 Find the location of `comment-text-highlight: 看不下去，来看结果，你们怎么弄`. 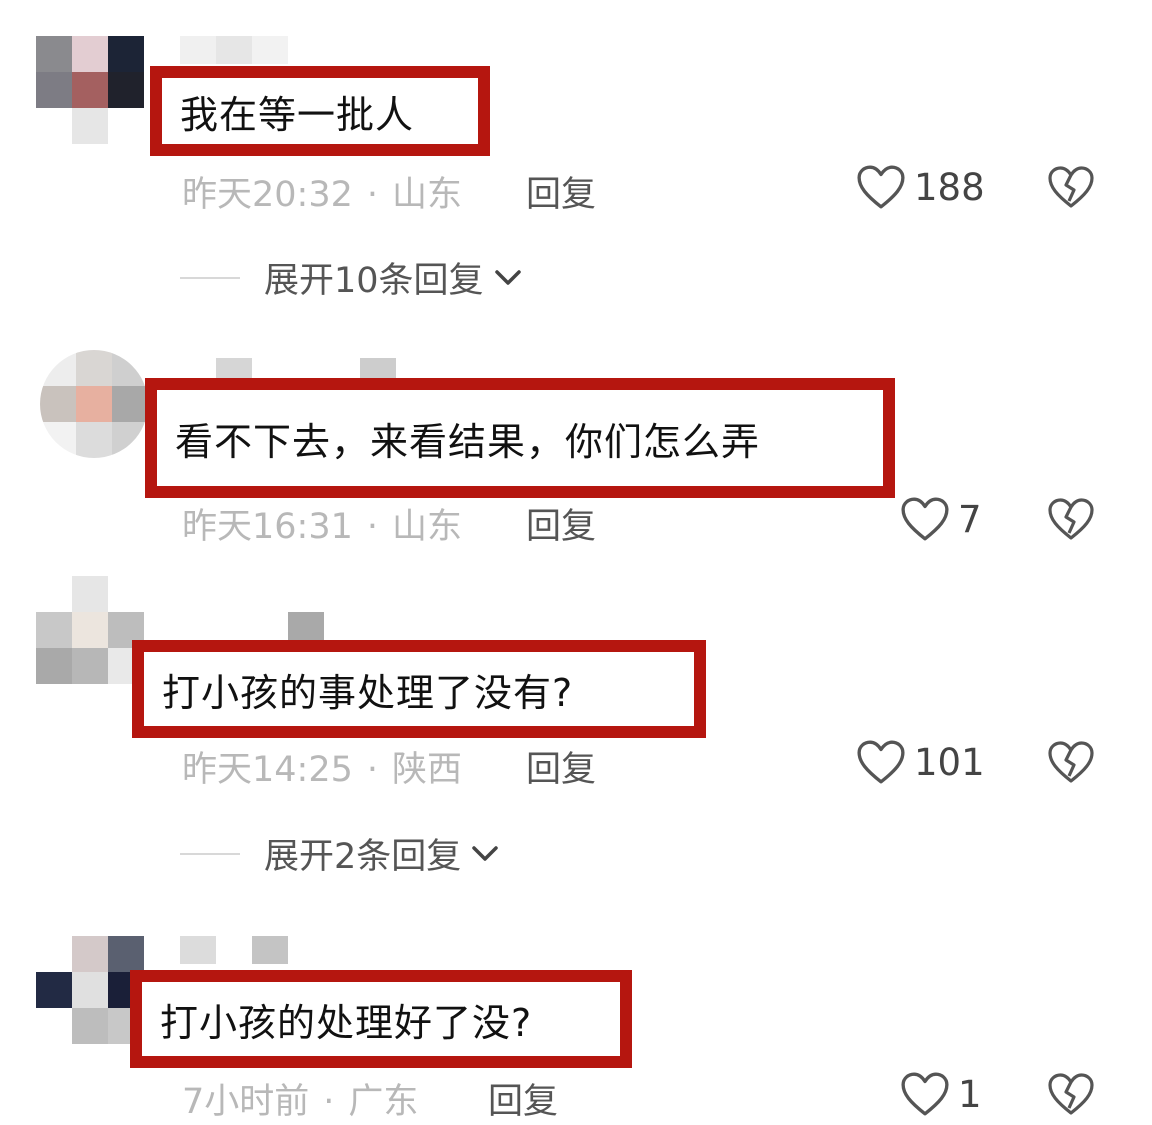

comment-text-highlight: 看不下去，来看结果，你们怎么弄 is located at coordinates (520, 438).